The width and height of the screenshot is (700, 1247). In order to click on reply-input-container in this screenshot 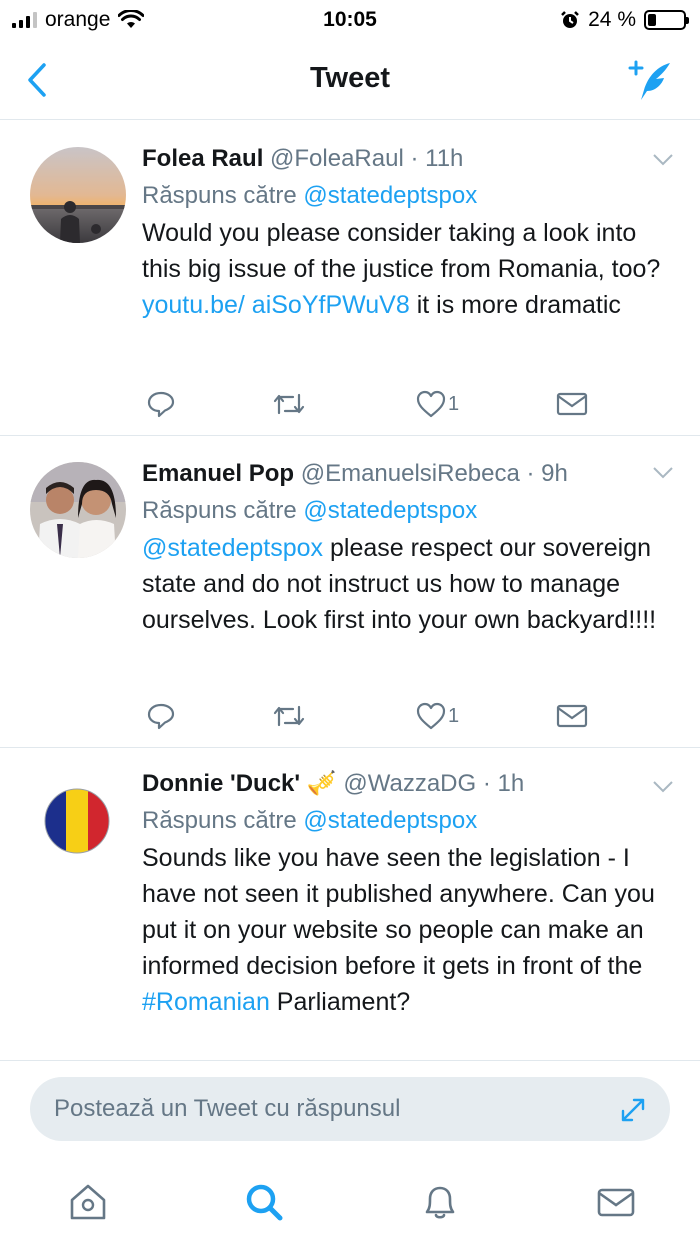, I will do `click(350, 1109)`.